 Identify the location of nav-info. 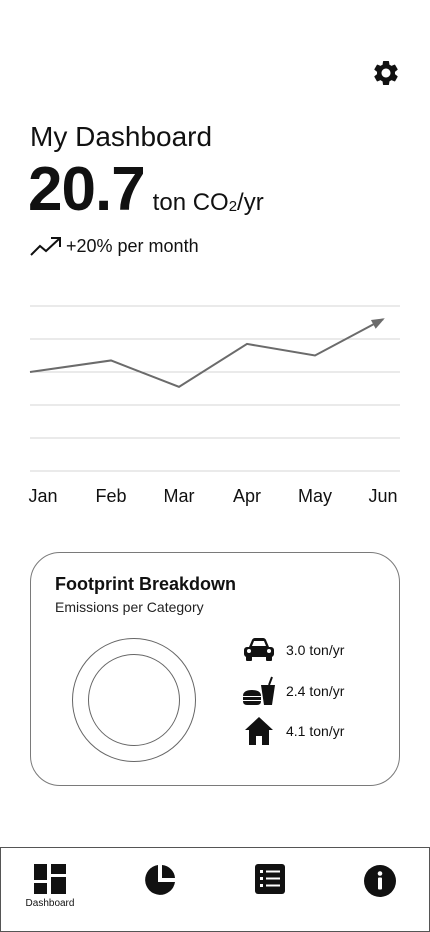
(380, 881).